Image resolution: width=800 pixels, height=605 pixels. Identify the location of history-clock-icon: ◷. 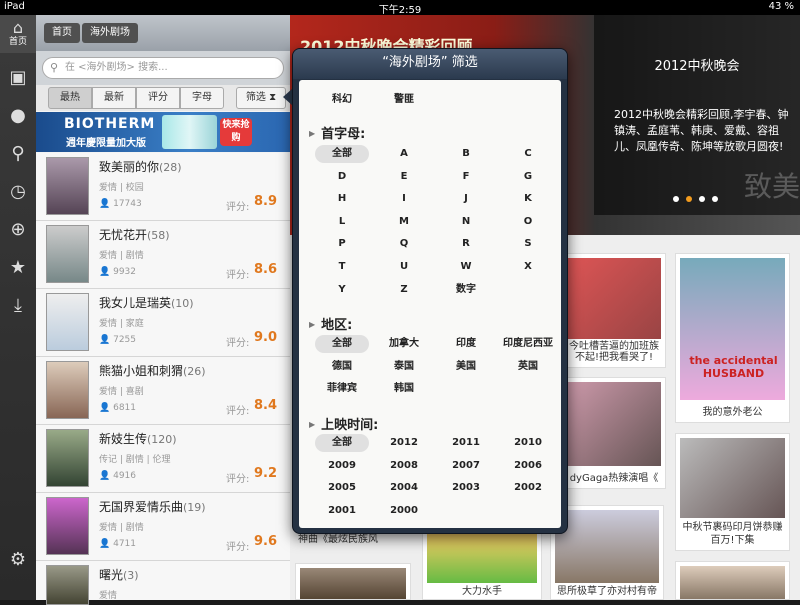
(18, 192).